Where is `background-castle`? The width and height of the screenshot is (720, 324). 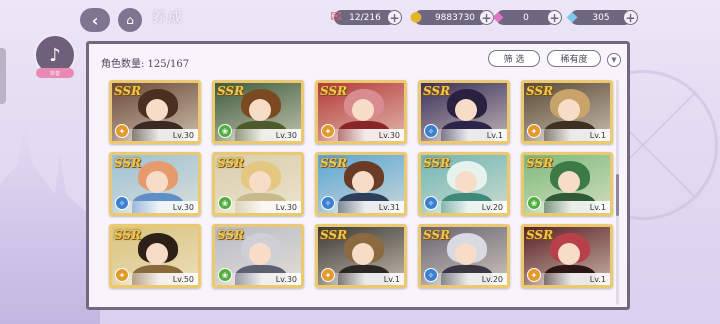 background-castle is located at coordinates (50, 224).